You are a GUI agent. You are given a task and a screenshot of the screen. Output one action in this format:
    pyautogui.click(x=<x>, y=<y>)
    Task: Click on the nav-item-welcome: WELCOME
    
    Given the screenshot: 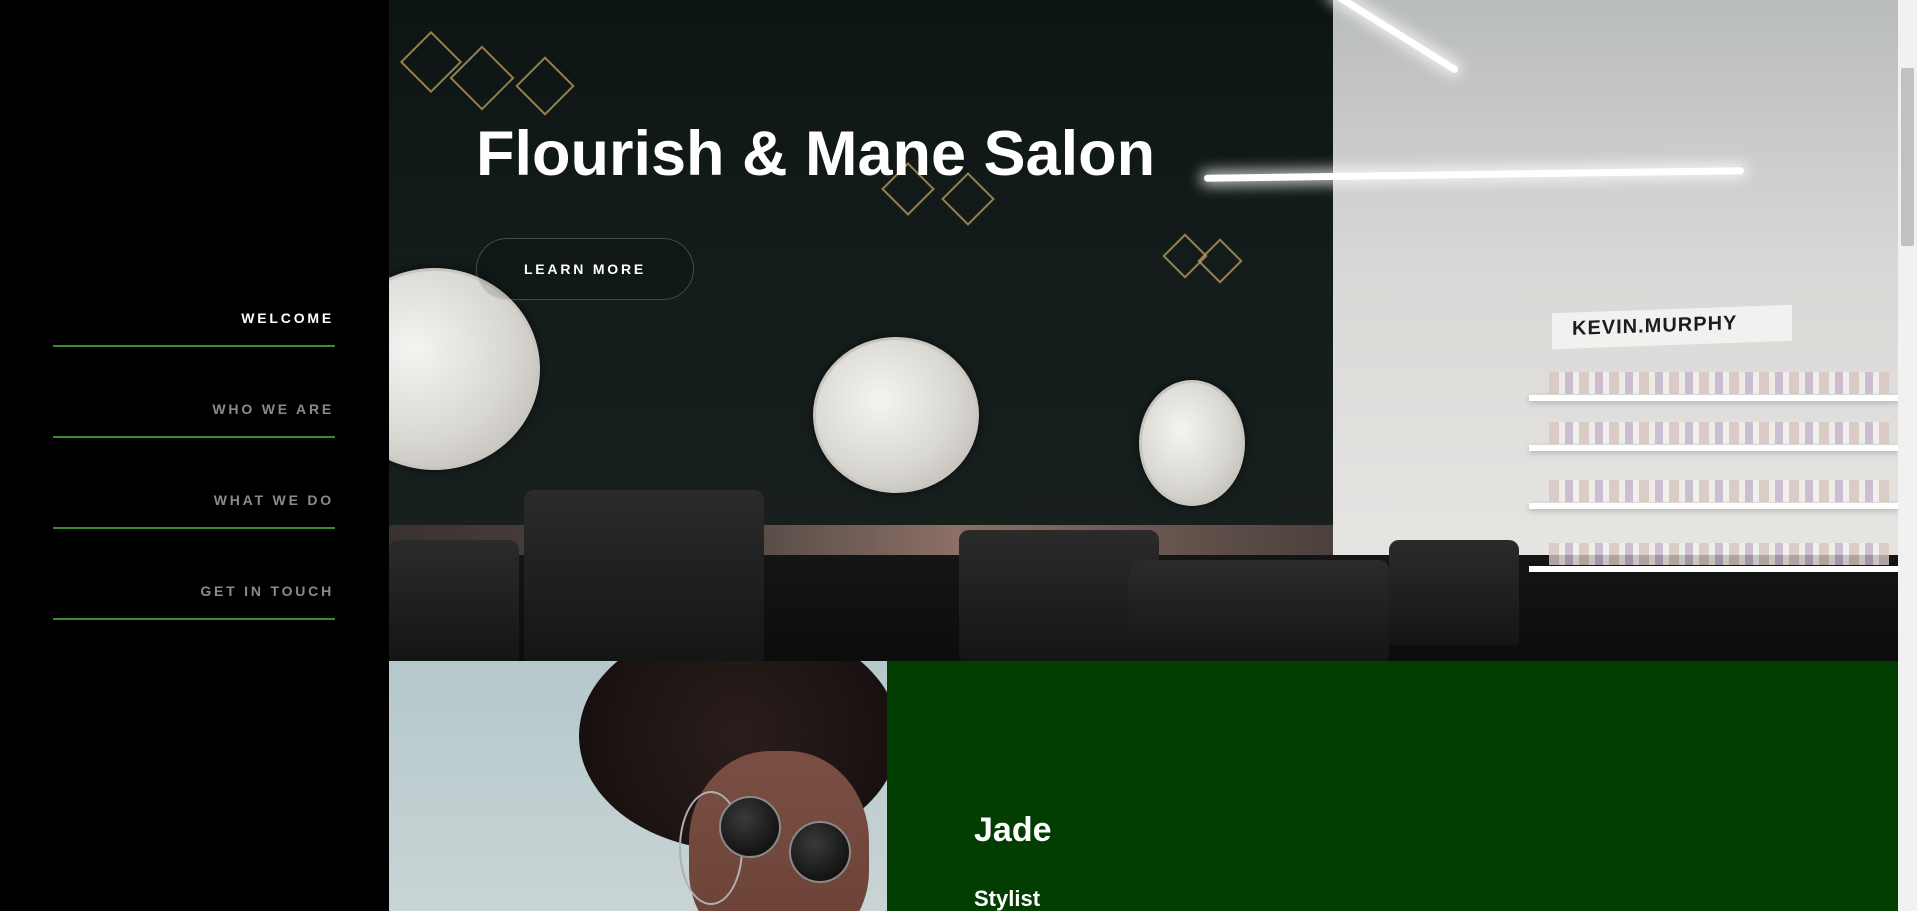 What is the action you would take?
    pyautogui.click(x=194, y=327)
    